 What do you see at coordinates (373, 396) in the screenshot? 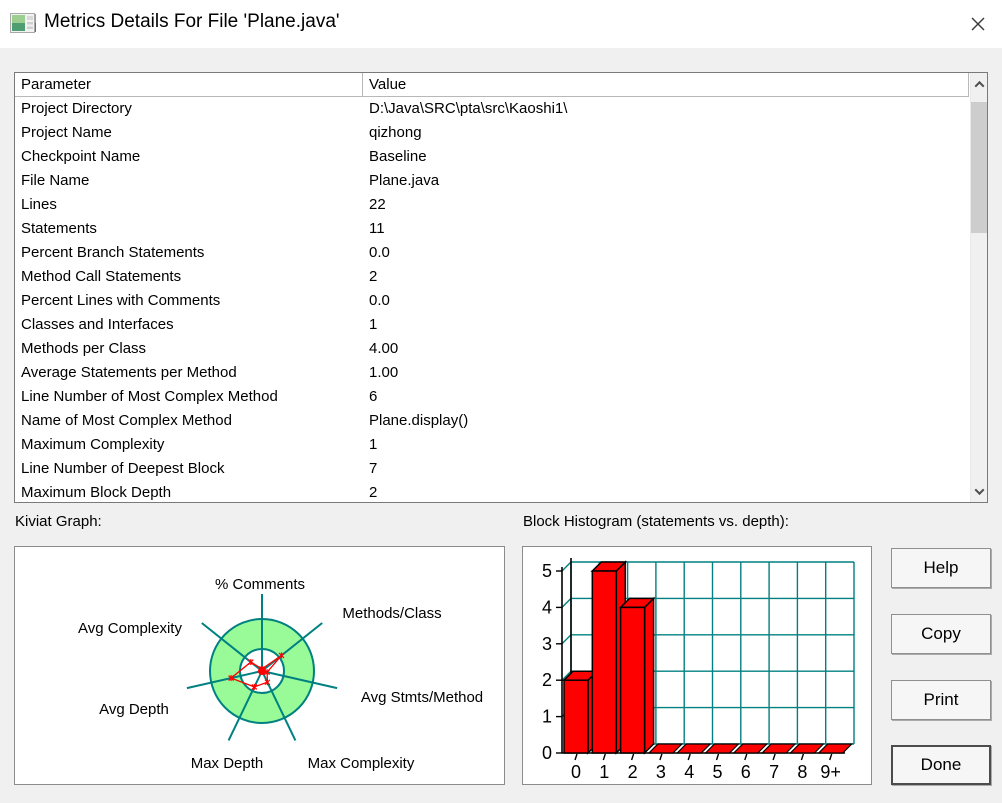
I see `value-cell: 6` at bounding box center [373, 396].